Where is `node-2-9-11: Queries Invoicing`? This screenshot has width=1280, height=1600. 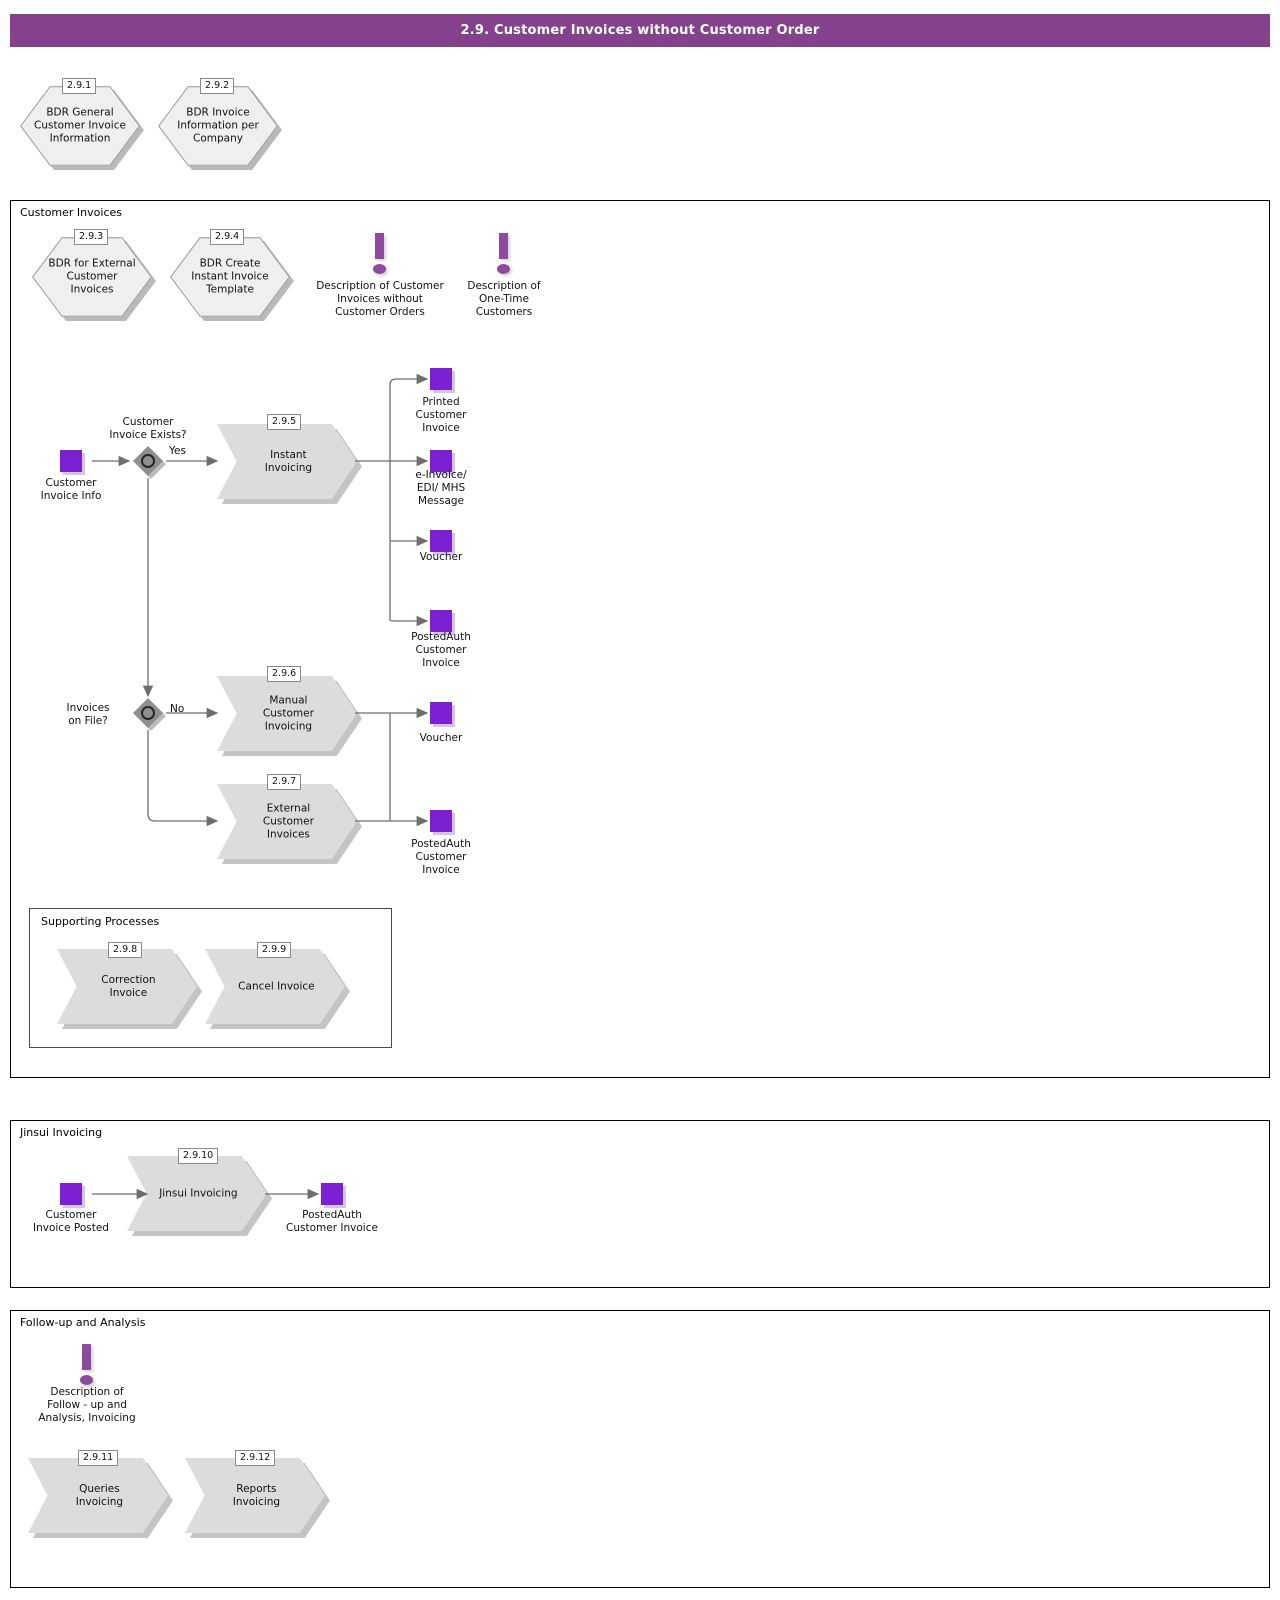 node-2-9-11: Queries Invoicing is located at coordinates (100, 1498).